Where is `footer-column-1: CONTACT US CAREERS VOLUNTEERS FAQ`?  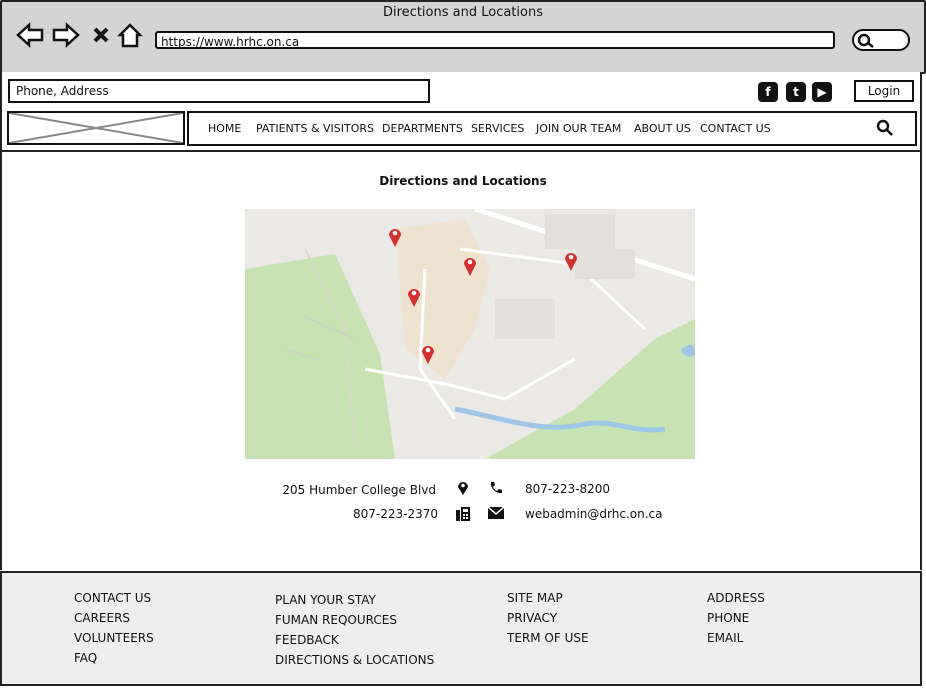 footer-column-1: CONTACT US CAREERS VOLUNTEERS FAQ is located at coordinates (114, 628).